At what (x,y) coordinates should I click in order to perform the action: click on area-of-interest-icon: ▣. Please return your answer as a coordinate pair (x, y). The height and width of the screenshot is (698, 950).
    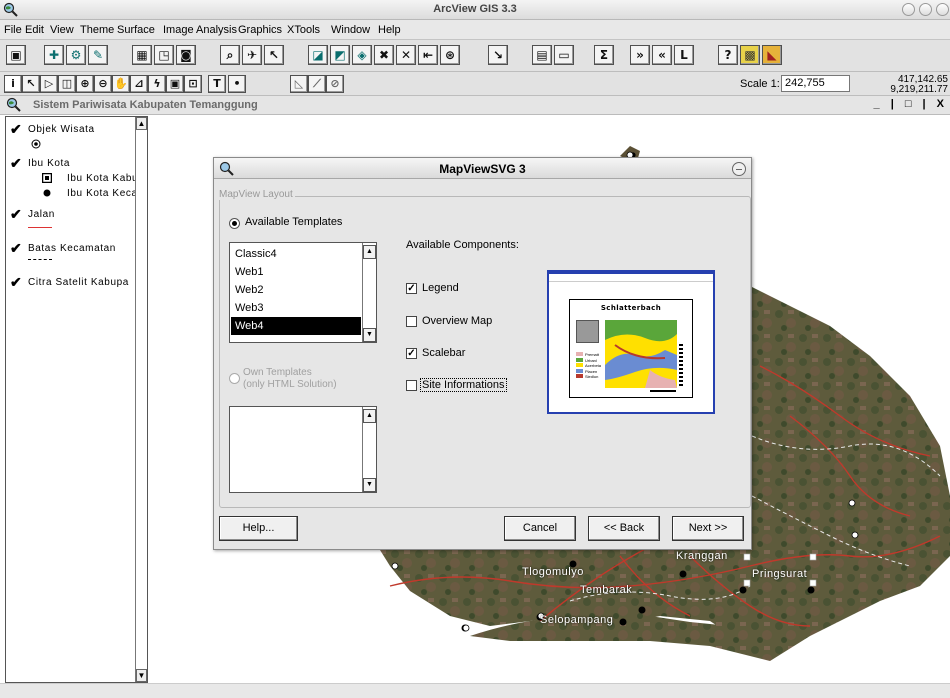
    Looking at the image, I should click on (175, 84).